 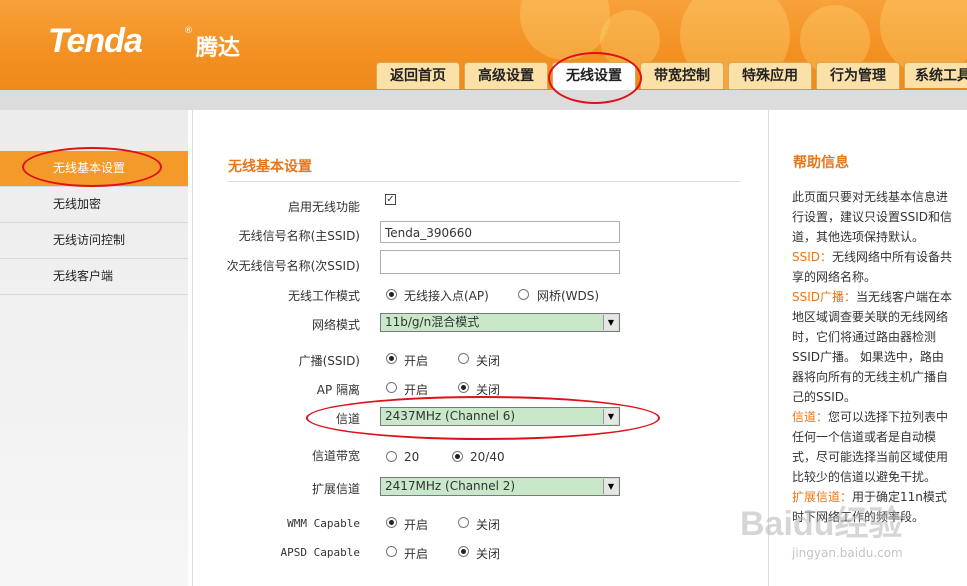 I want to click on tenda-logo-cn: 腾达, so click(x=218, y=48).